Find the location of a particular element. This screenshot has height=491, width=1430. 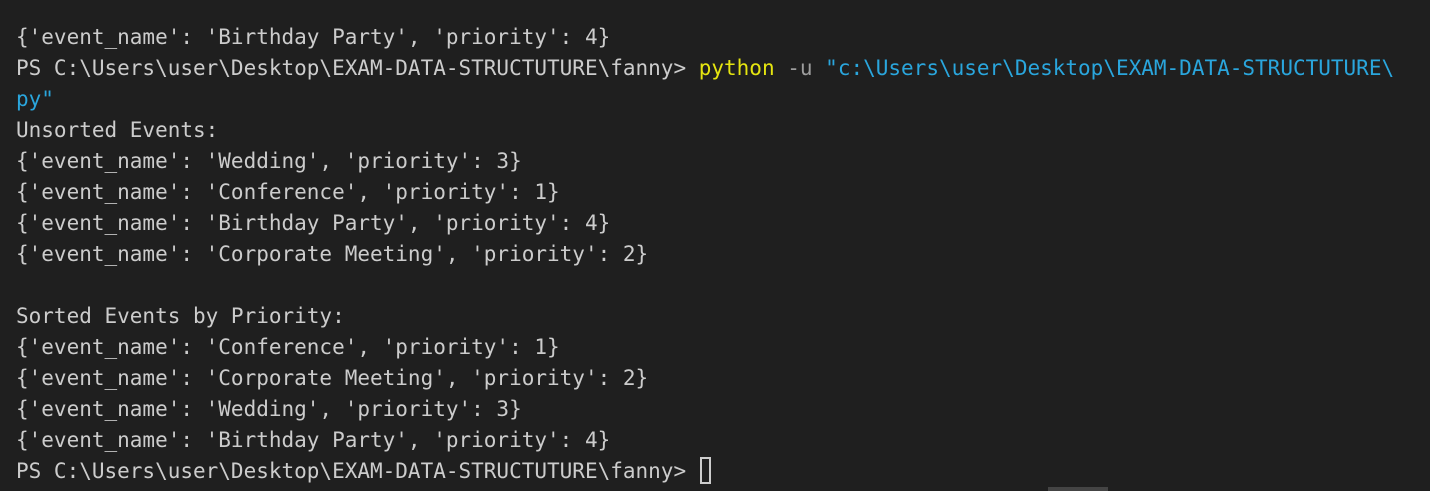

output-heading-unsorted: Unsorted Events: is located at coordinates (117, 130).